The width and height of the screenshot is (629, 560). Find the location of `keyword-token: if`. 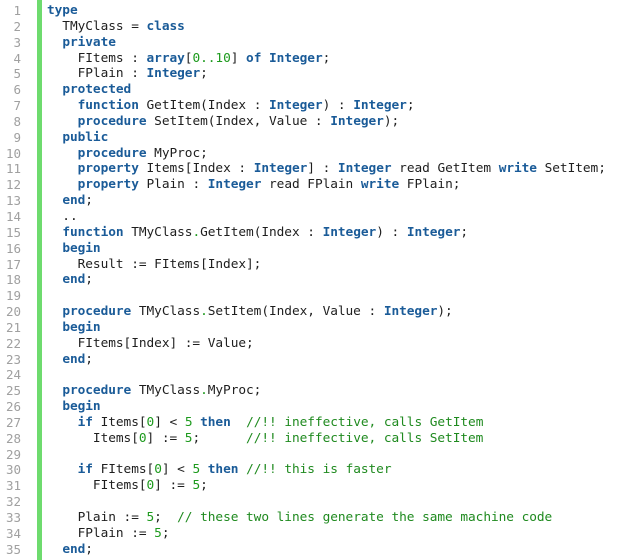

keyword-token: if is located at coordinates (85, 422).